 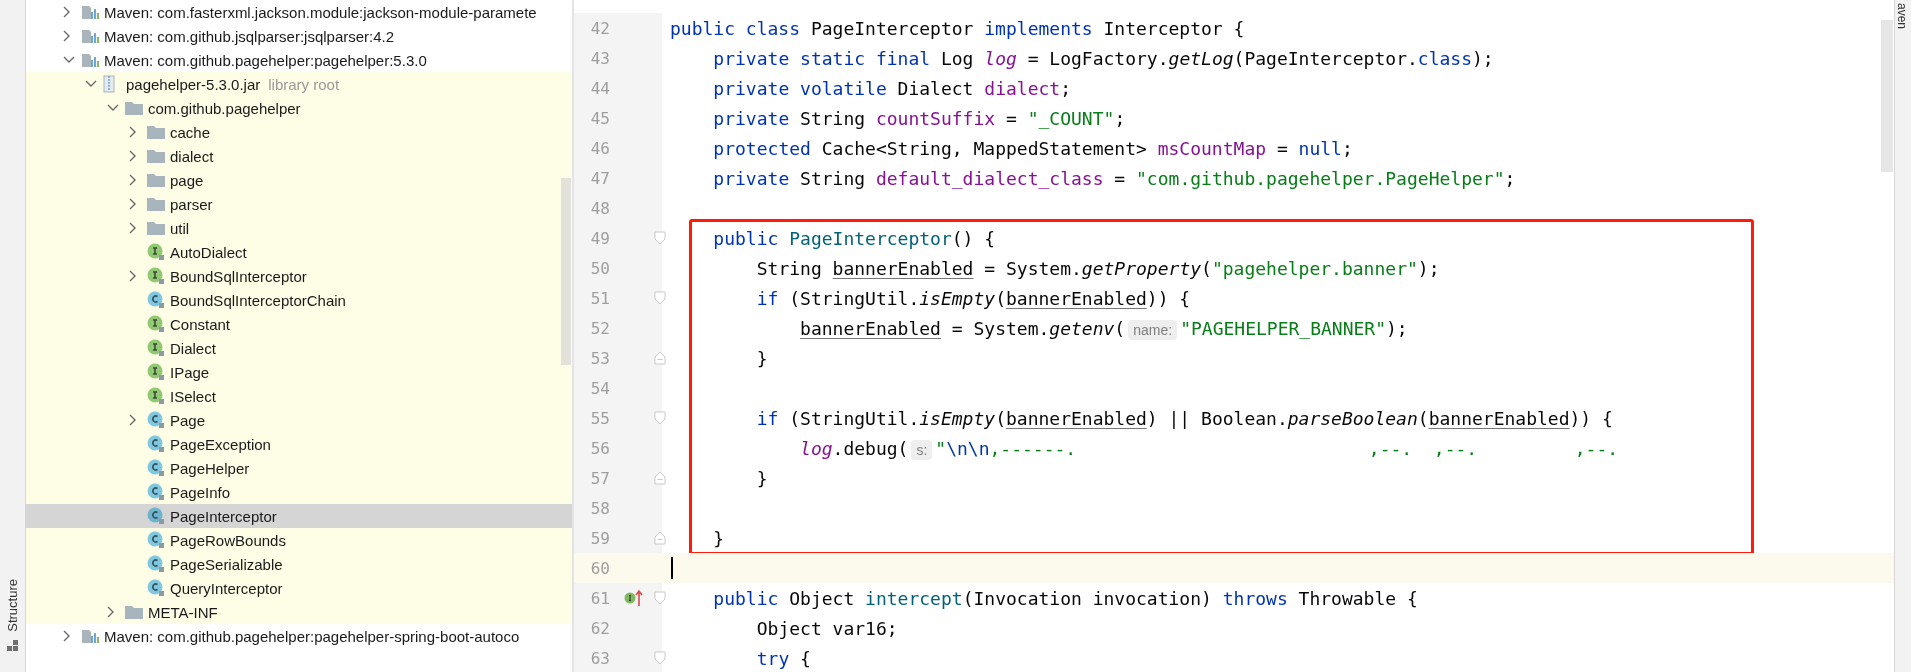 I want to click on line-number: 54, so click(x=599, y=388).